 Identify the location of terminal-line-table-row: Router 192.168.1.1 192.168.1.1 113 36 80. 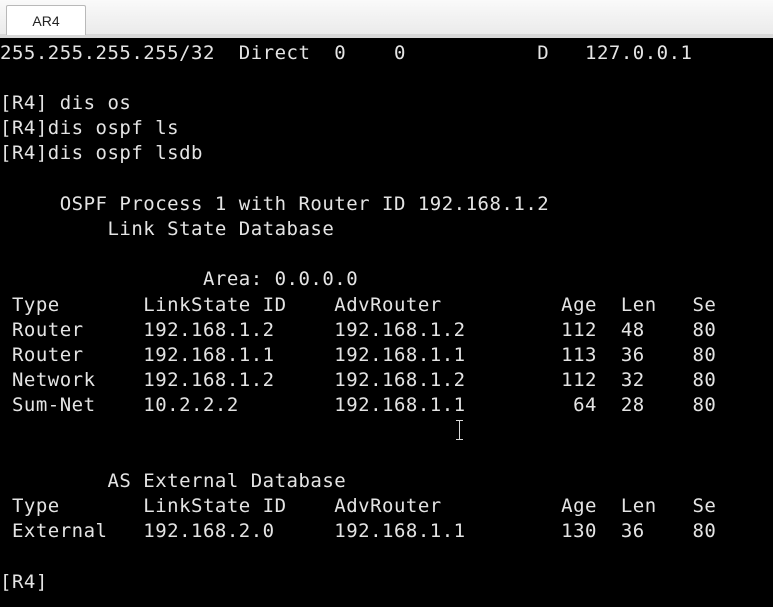
(358, 355).